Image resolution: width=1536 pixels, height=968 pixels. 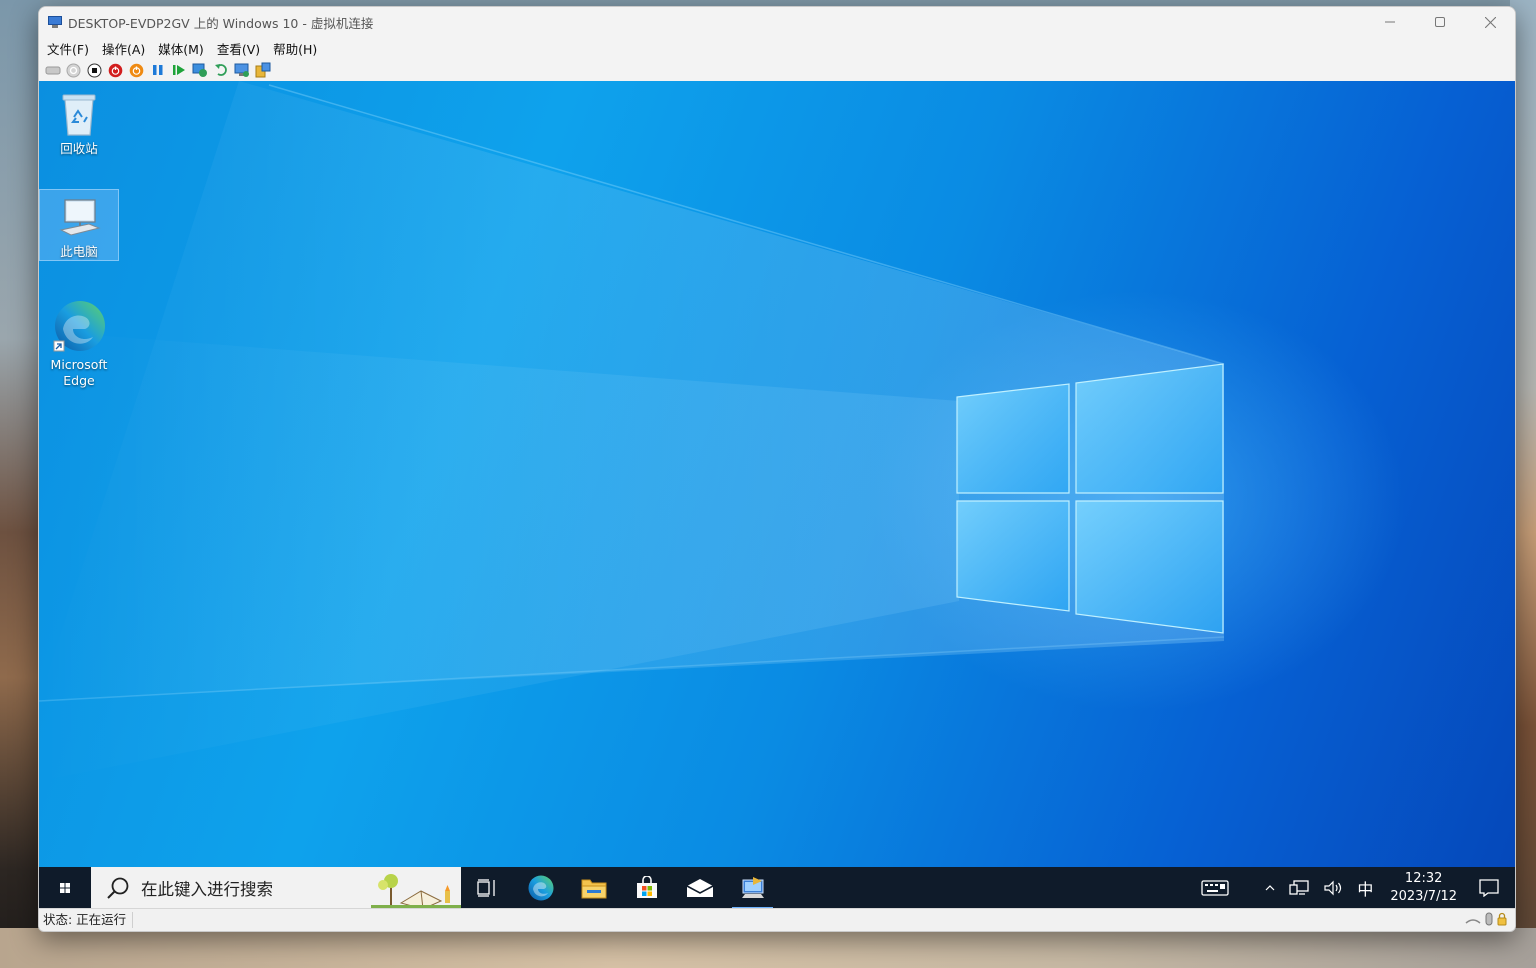 I want to click on network-icon, so click(x=1299, y=887).